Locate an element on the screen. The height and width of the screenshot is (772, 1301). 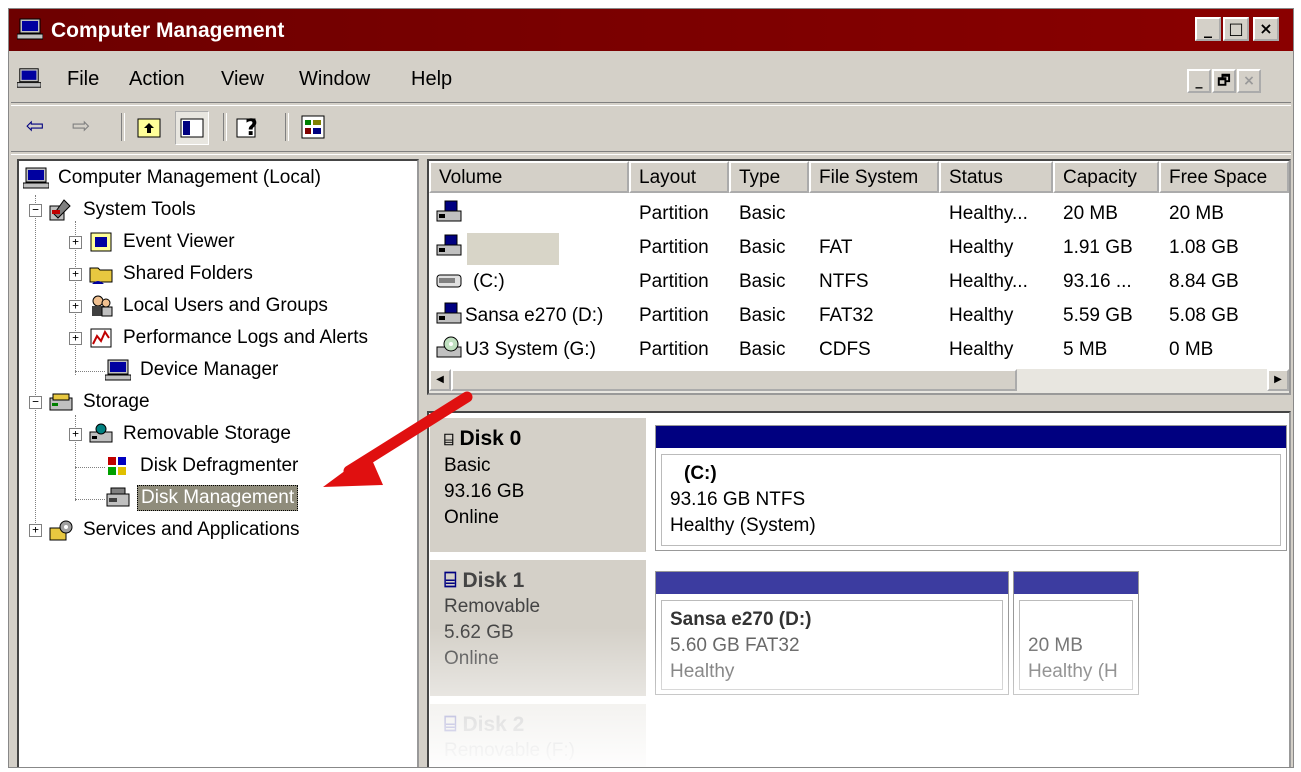
tree-item-removable-storage: + Removable Storage is located at coordinates (181, 434).